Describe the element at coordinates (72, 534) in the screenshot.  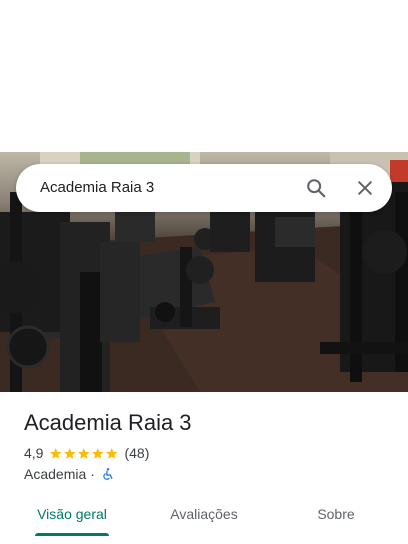
I see `active-tab-indicator` at that location.